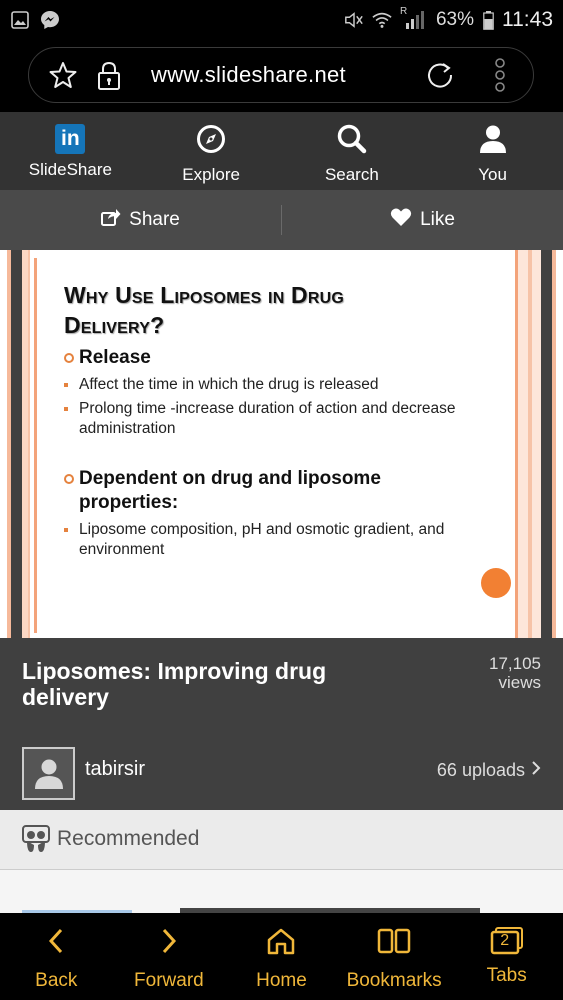  I want to click on lock-icon, so click(109, 78).